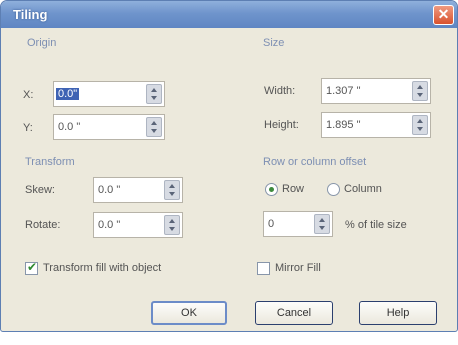  Describe the element at coordinates (172, 225) in the screenshot. I see `rotate-spin-arrows` at that location.